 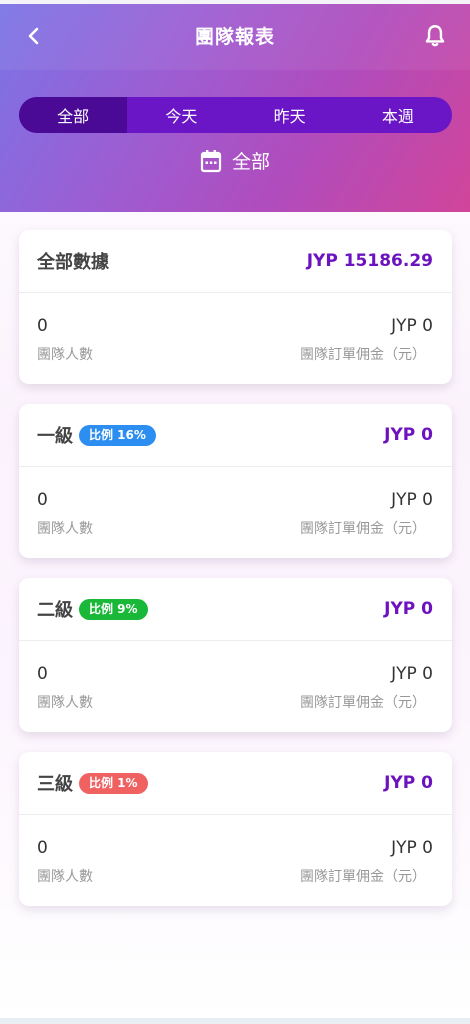 I want to click on date-filter: 全部, so click(x=235, y=160).